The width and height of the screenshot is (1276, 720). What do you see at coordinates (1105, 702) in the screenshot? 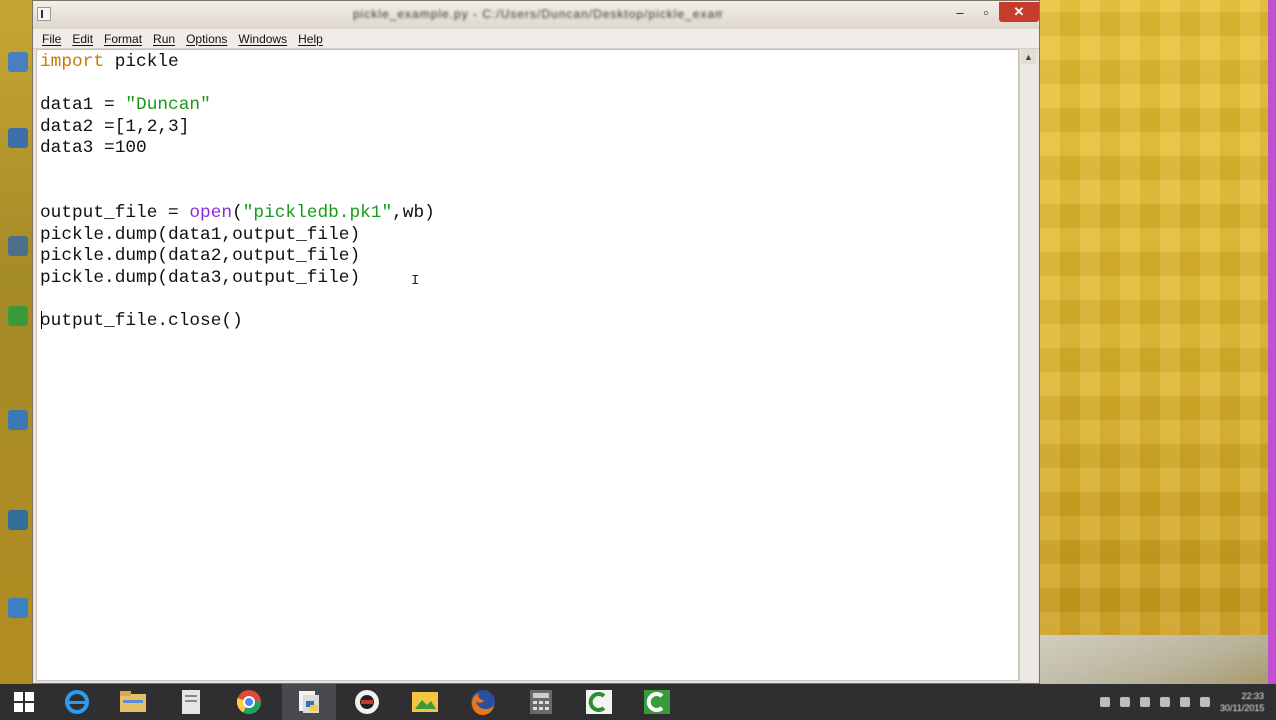
I see `tray-expand-icon` at bounding box center [1105, 702].